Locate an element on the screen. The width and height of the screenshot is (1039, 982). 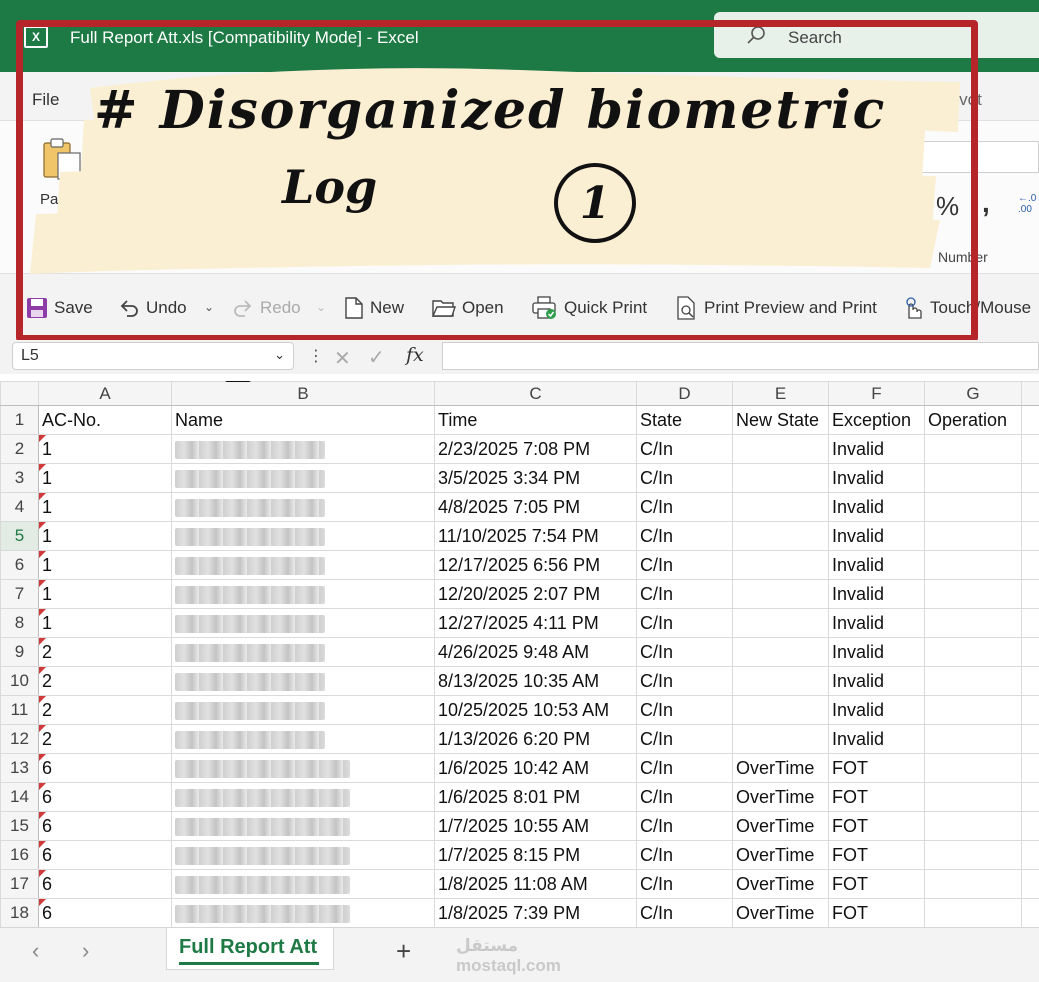
select-all-corner is located at coordinates (19, 393).